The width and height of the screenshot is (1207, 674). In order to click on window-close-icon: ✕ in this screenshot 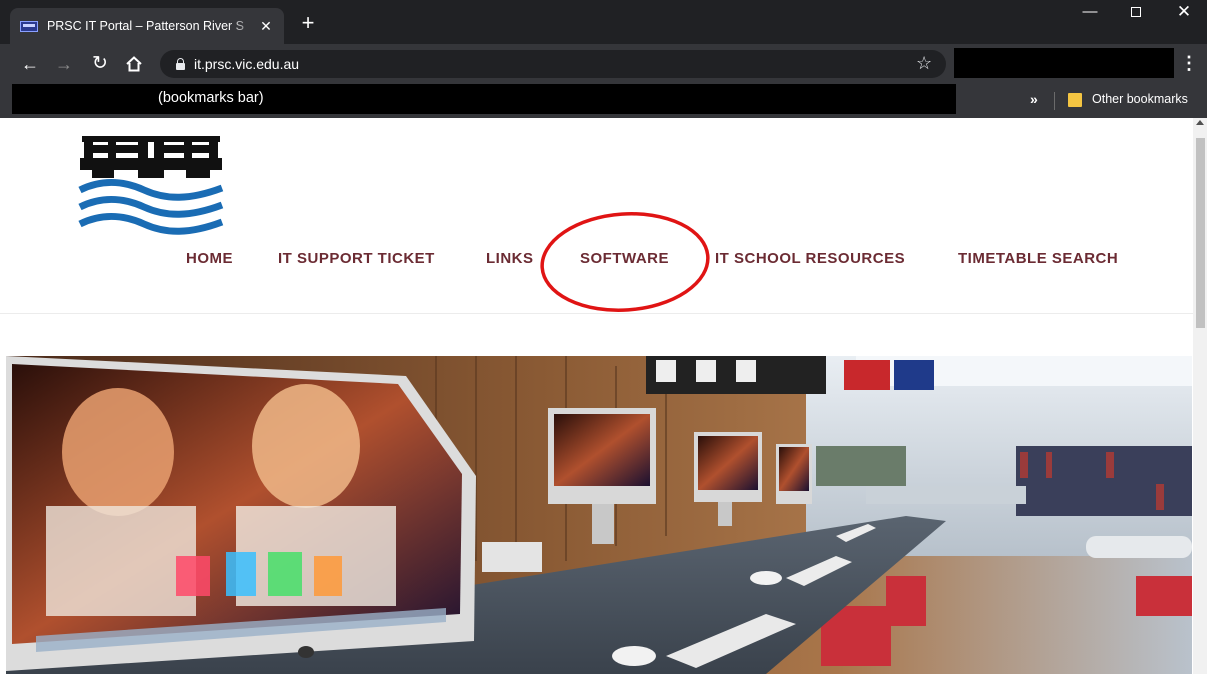, I will do `click(1184, 13)`.